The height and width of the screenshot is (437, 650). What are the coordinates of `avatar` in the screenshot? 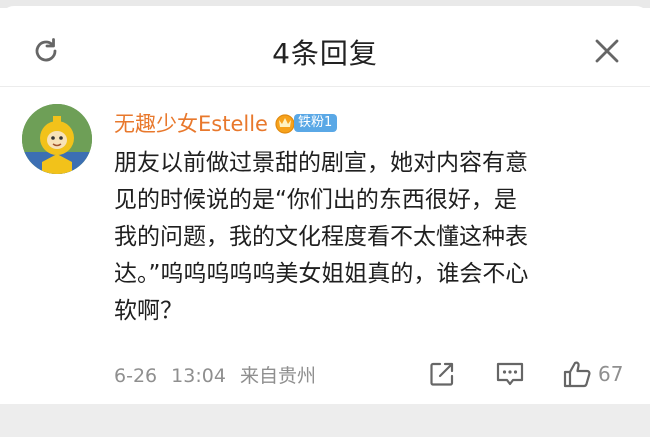 It's located at (57, 139).